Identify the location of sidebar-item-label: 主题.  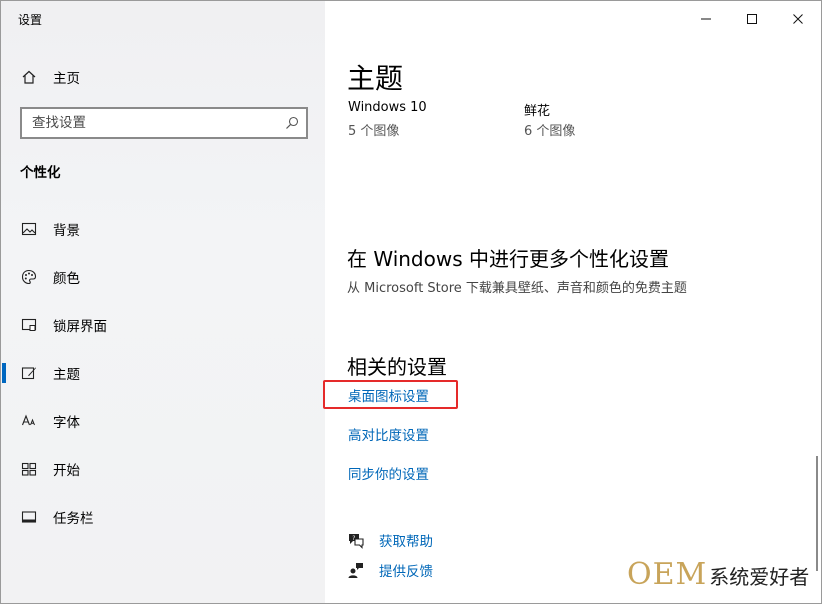
(66, 375).